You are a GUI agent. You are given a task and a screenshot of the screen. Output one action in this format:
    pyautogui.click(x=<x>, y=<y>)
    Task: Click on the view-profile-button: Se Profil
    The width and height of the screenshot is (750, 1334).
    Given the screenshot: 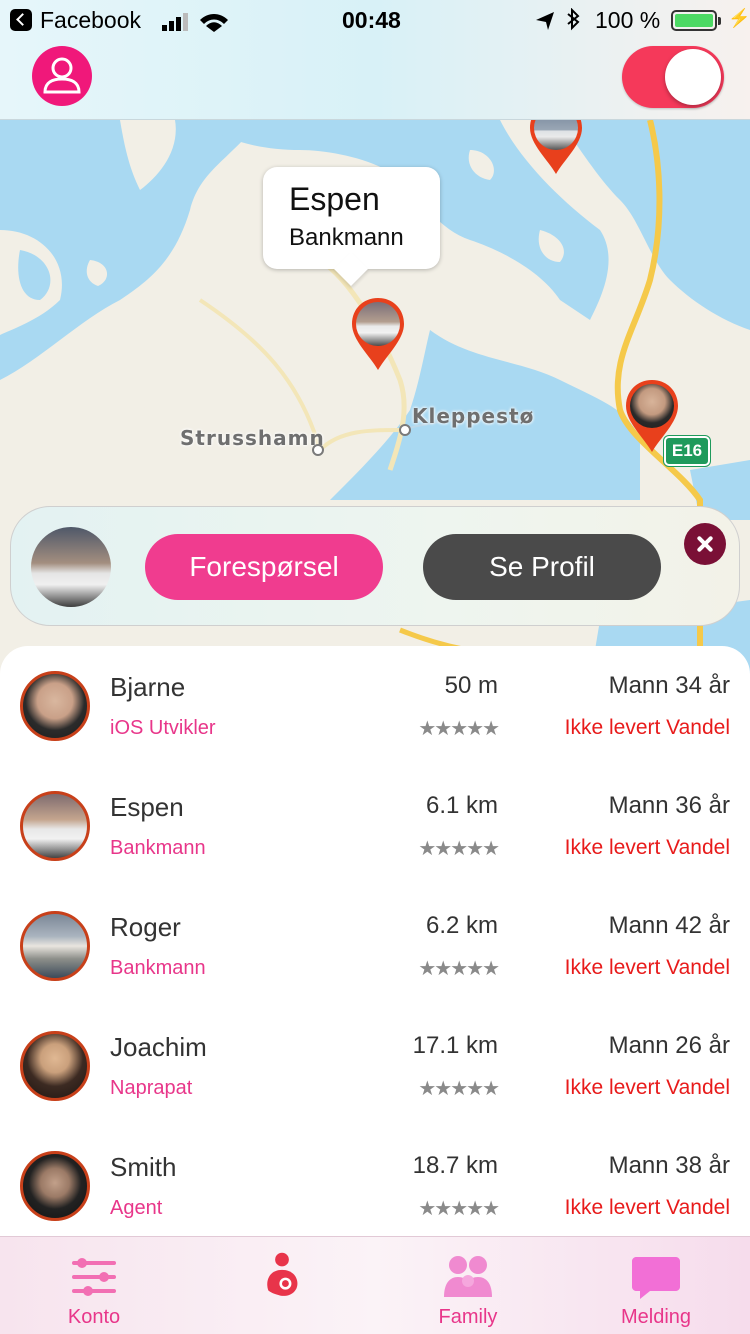 What is the action you would take?
    pyautogui.click(x=542, y=567)
    